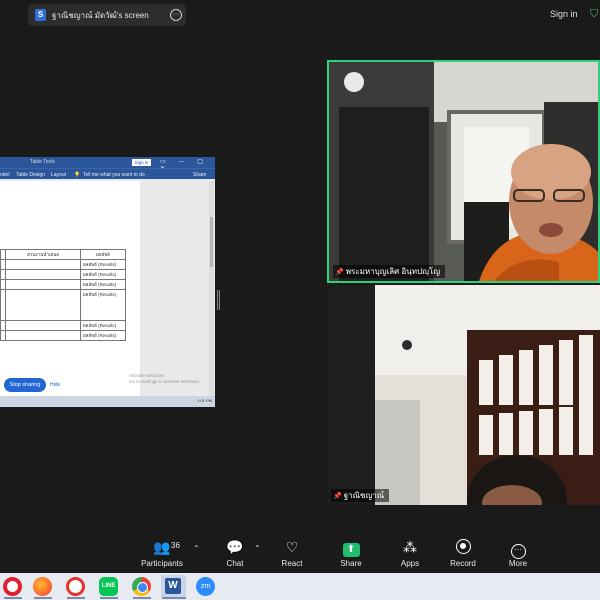 The image size is (600, 600). What do you see at coordinates (25, 385) in the screenshot?
I see `stop-sharing-button: Stop sharing` at bounding box center [25, 385].